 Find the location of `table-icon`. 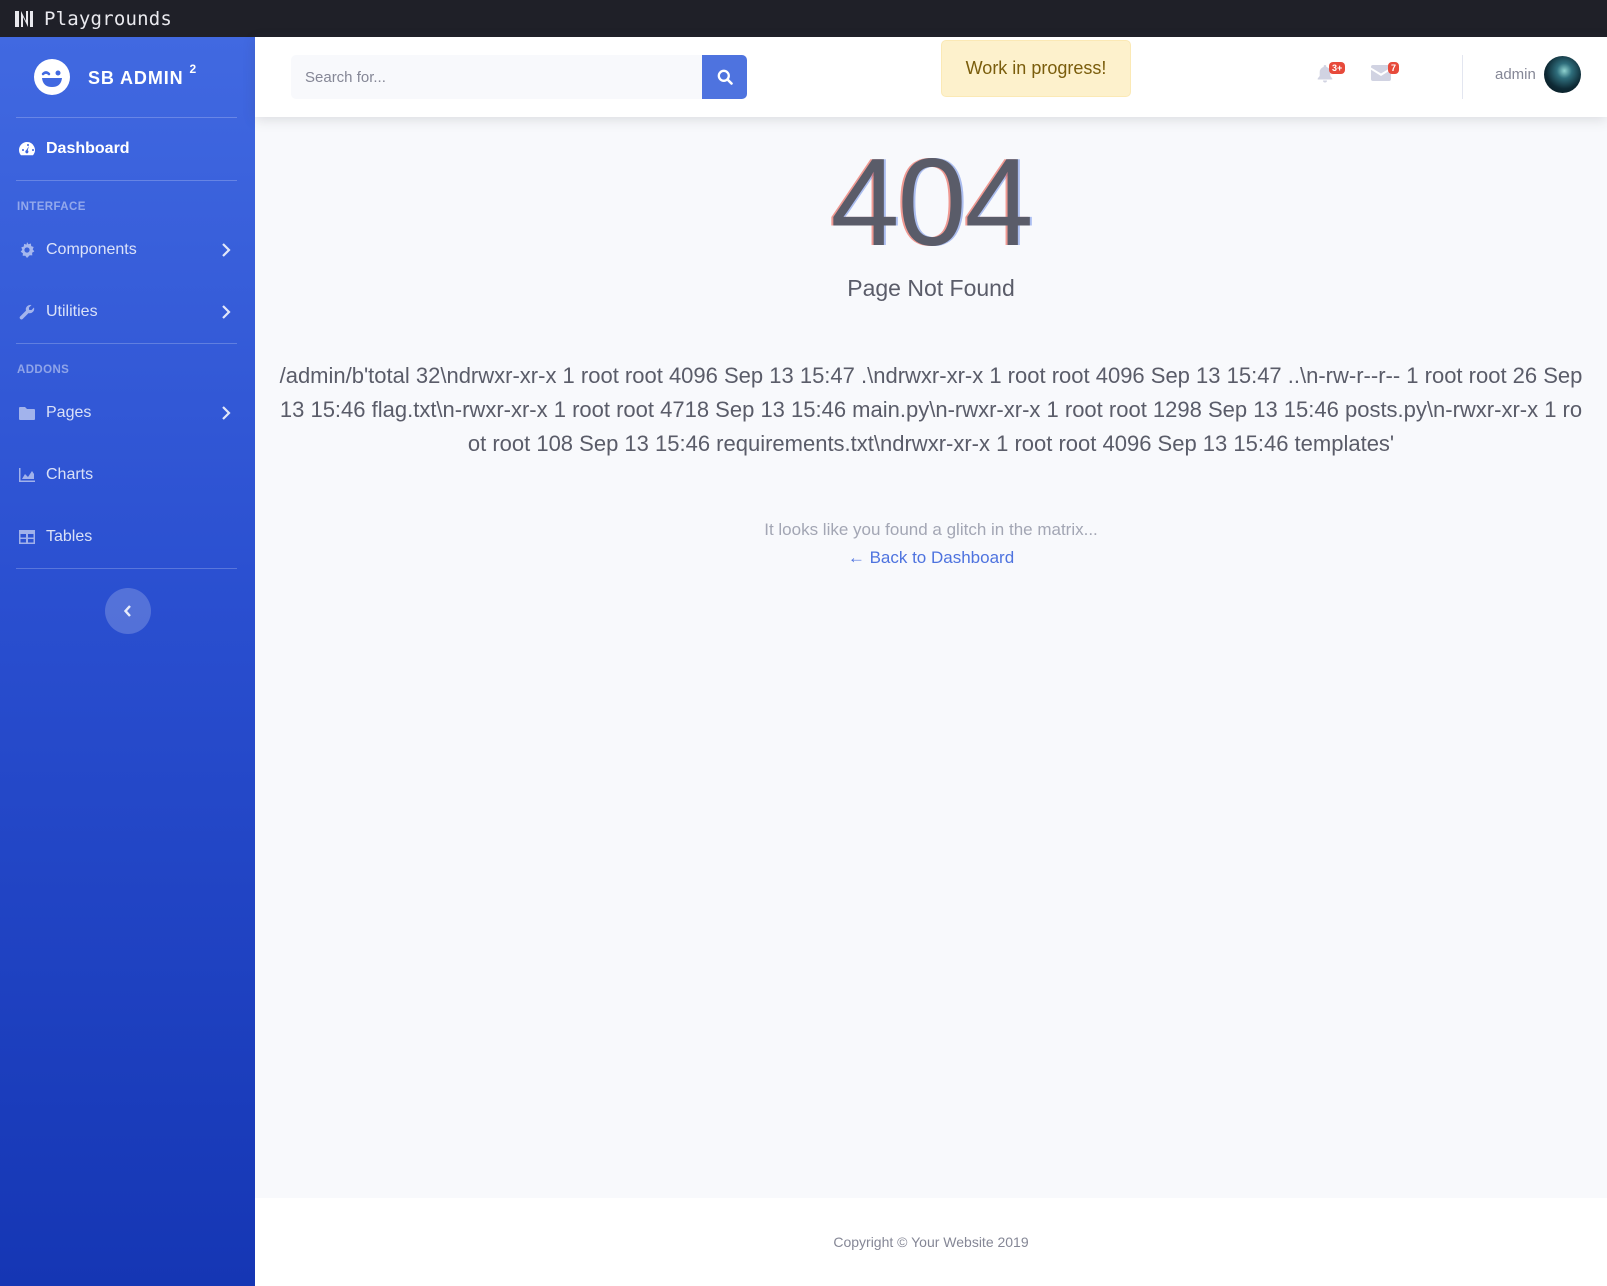

table-icon is located at coordinates (27, 537).